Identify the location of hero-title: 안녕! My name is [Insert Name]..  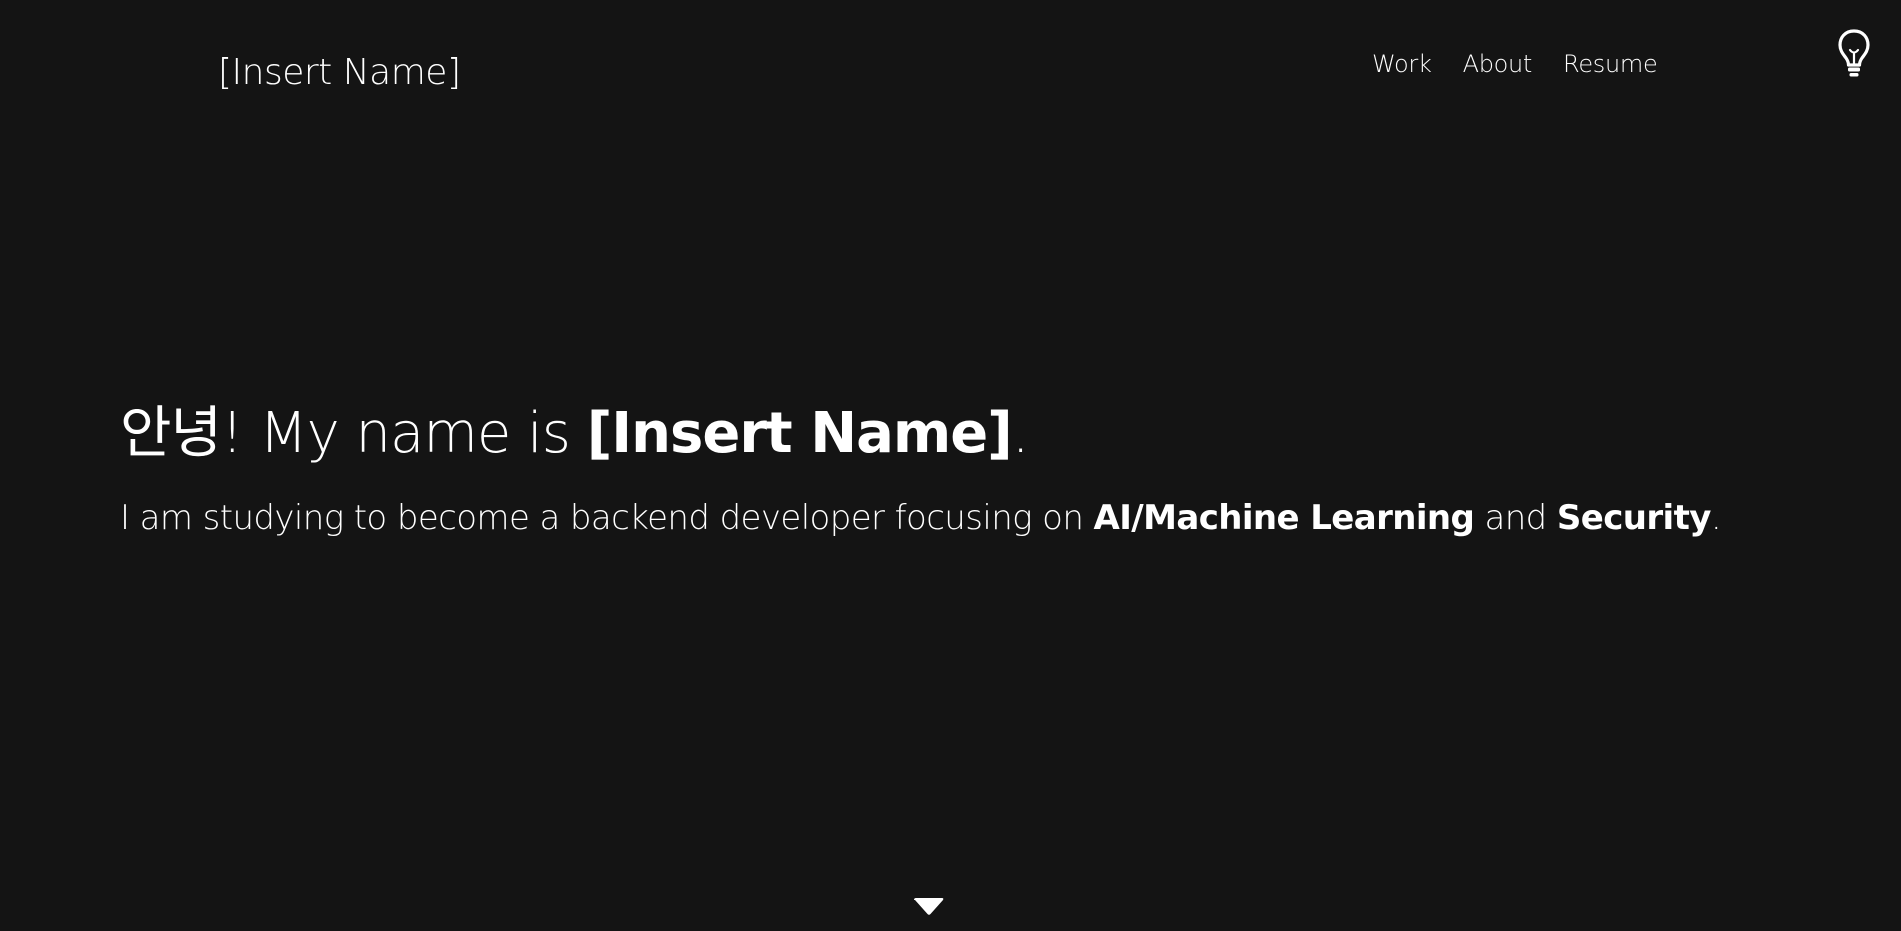
(575, 434).